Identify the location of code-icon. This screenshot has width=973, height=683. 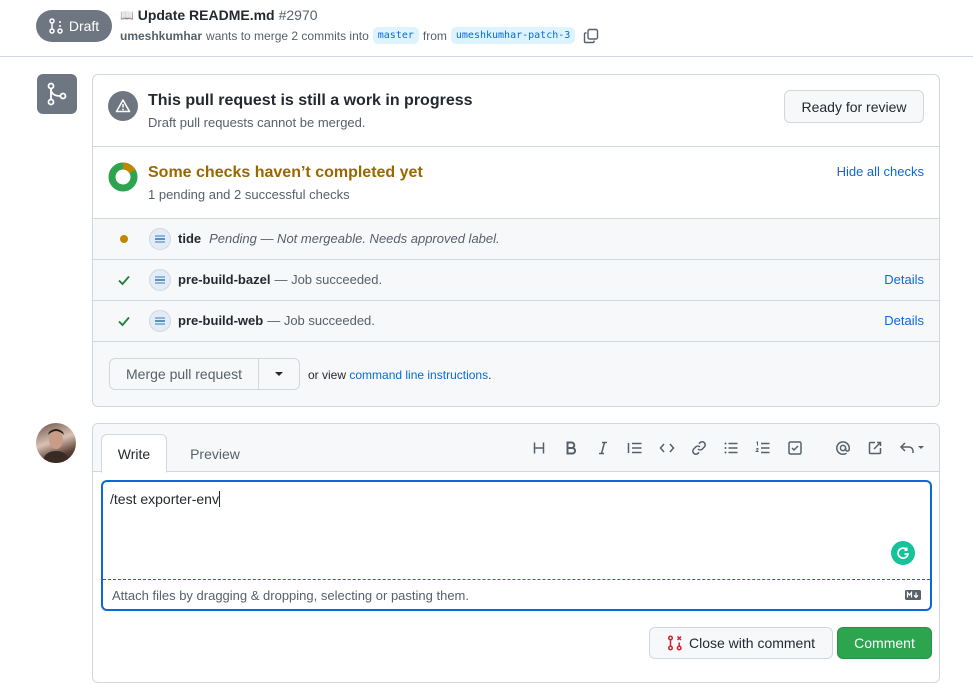
(667, 448).